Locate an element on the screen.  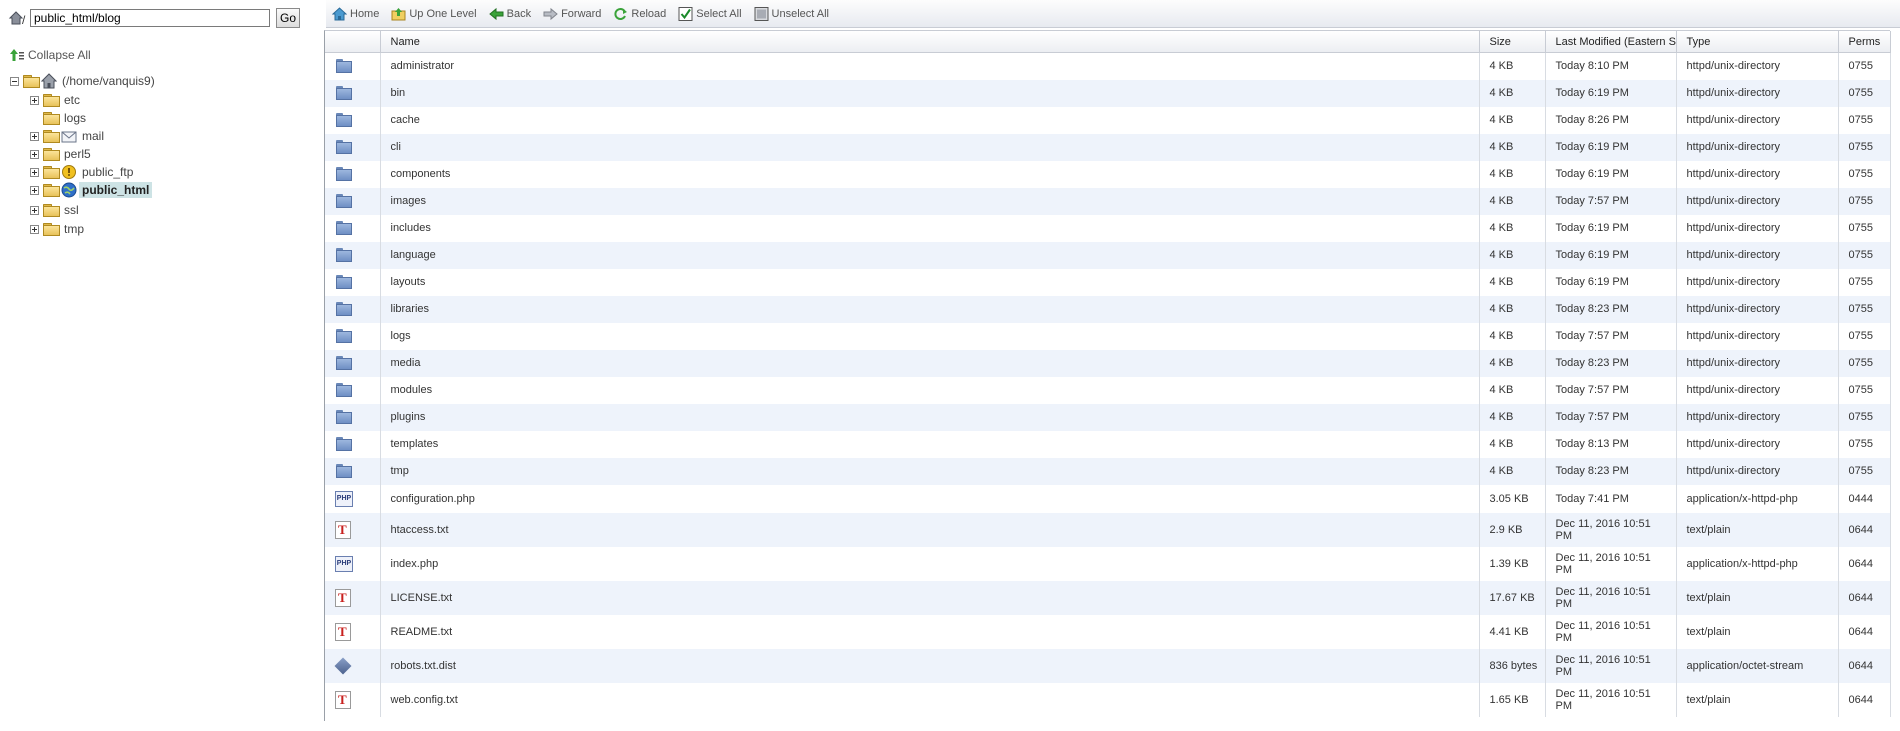
tree-item-label: perl5 is located at coordinates (77, 154).